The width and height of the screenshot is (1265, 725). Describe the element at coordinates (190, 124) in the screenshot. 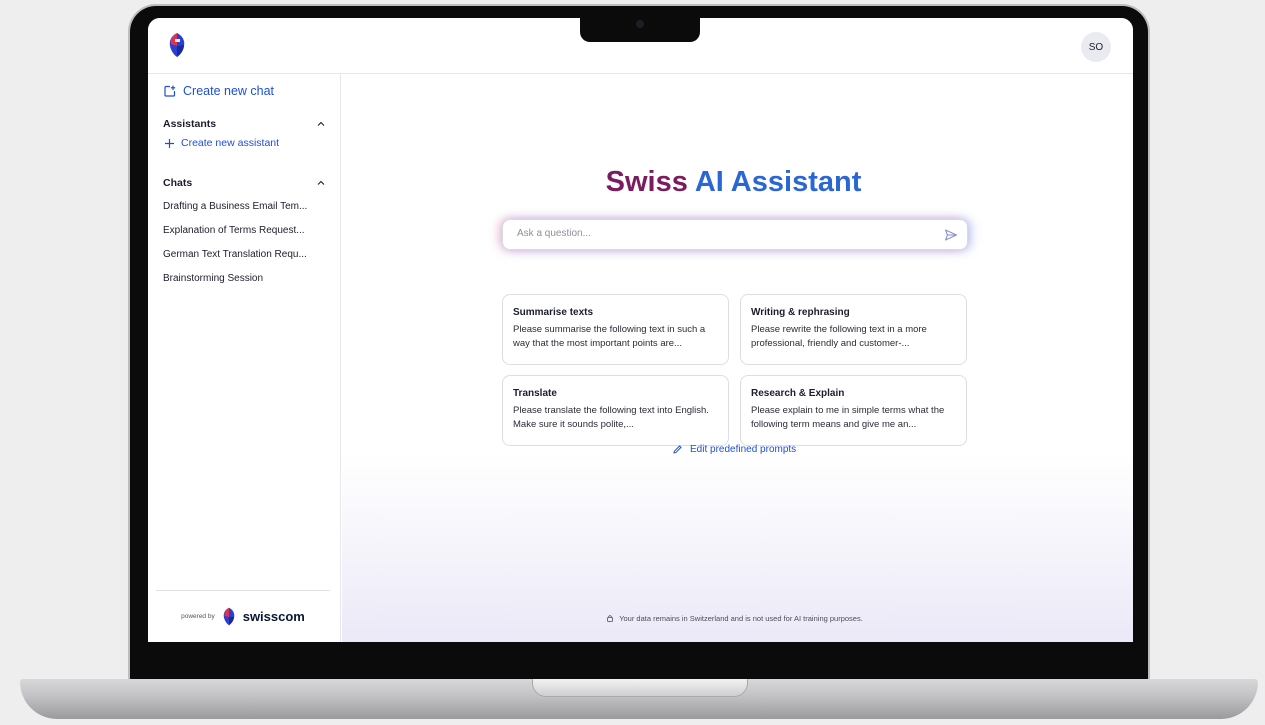

I see `assistants-section-title: Assistants` at that location.